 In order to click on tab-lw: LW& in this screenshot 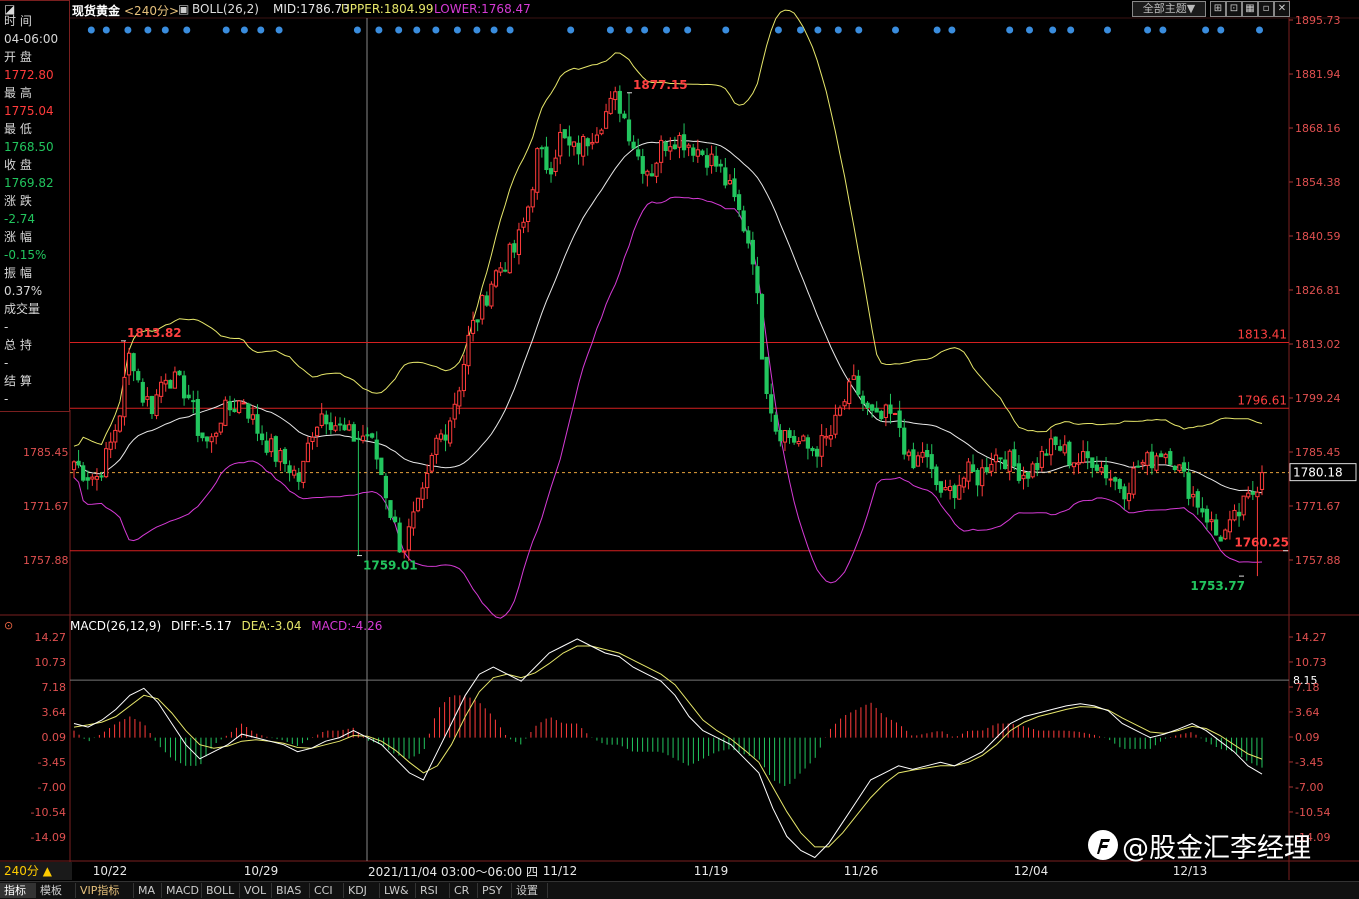, I will do `click(398, 890)`.